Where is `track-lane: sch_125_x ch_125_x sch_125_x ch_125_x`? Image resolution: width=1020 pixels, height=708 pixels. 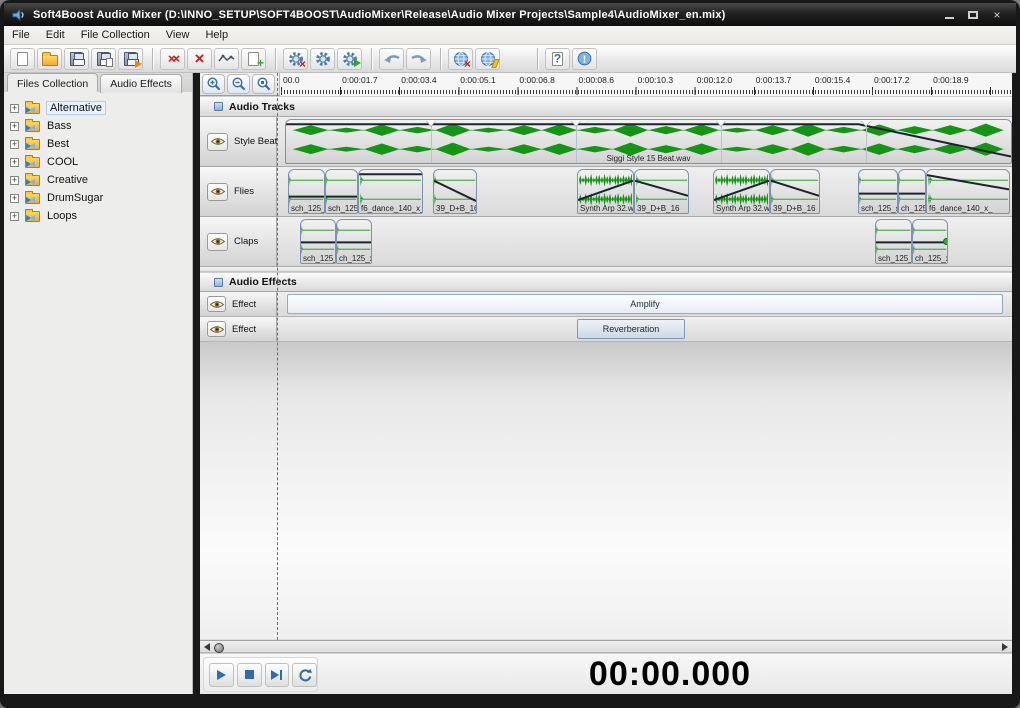
track-lane: sch_125_x ch_125_x sch_125_x ch_125_x is located at coordinates (644, 241).